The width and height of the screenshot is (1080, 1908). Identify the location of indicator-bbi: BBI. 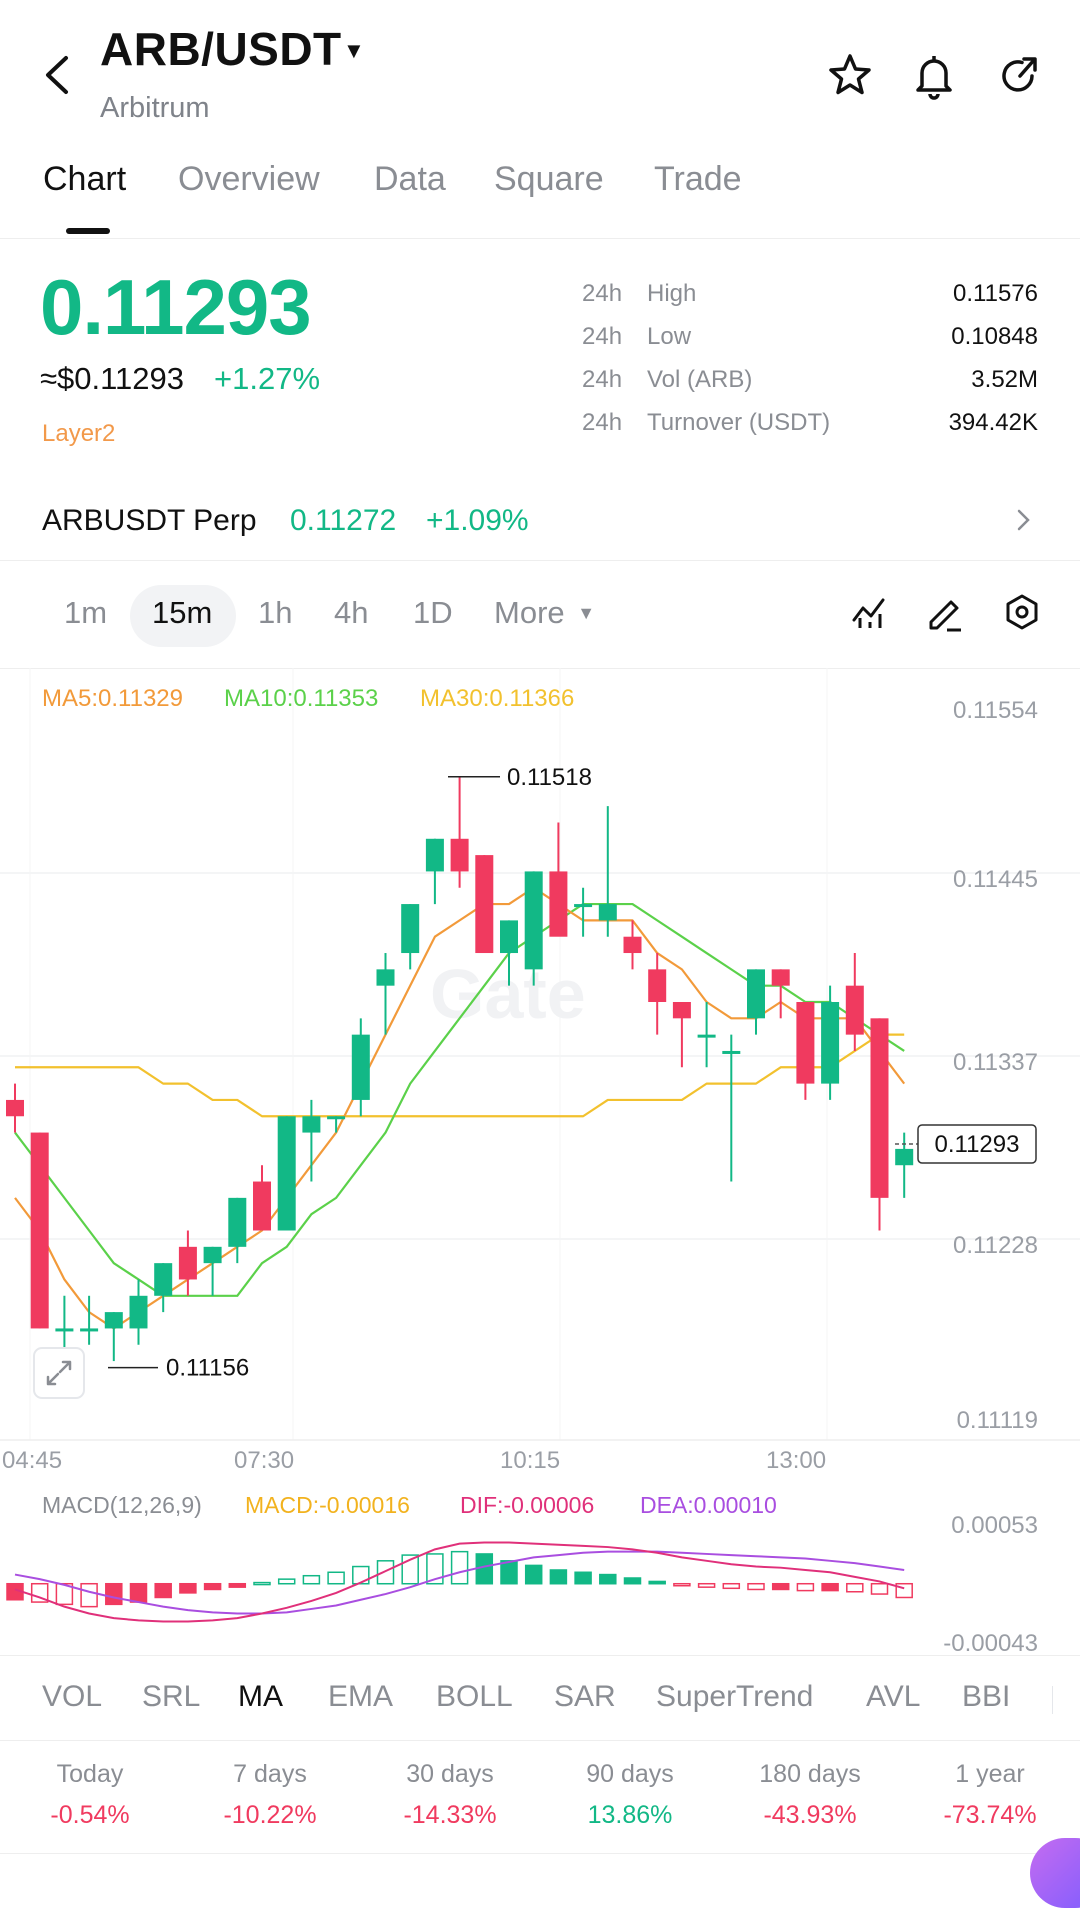
(986, 1697).